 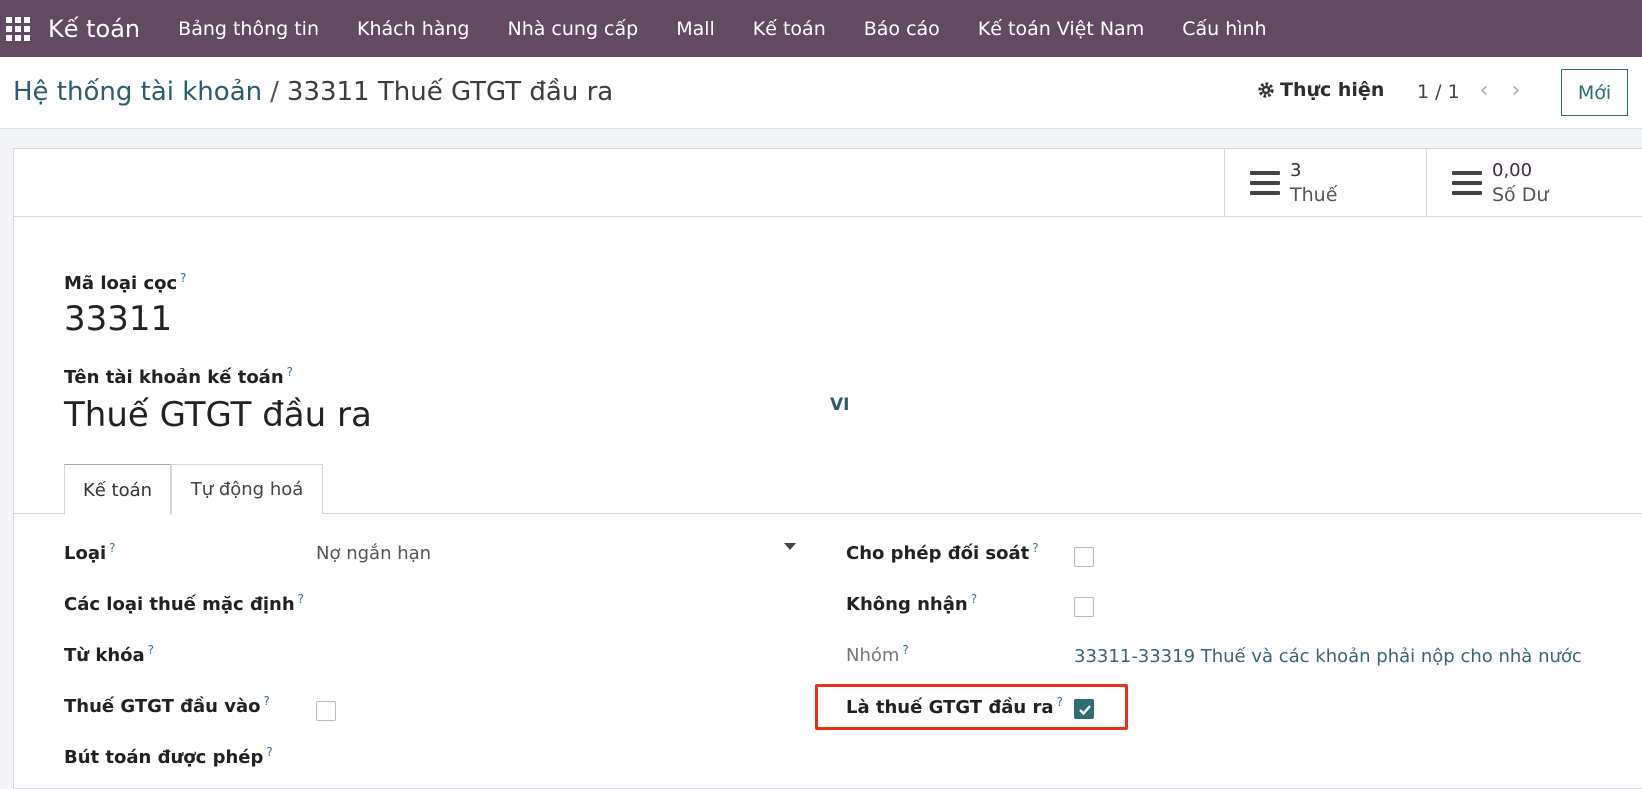 I want to click on account-name-label: Tên tài khoản kế toán?, so click(x=178, y=376).